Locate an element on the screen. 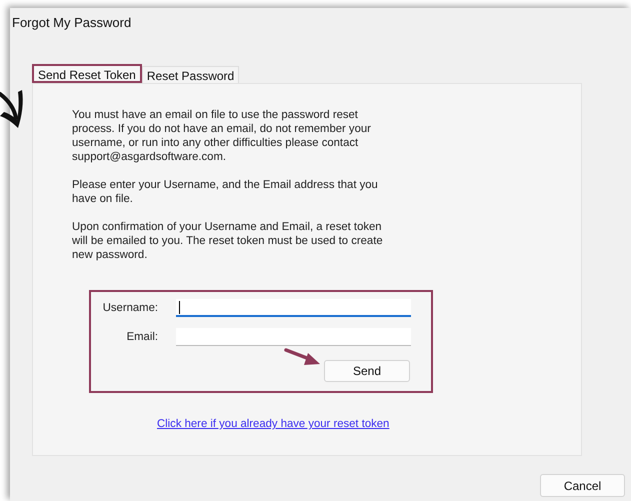 The image size is (631, 501). instruction-text: Please enter your Username, and the Email address that you have on file. is located at coordinates (225, 192).